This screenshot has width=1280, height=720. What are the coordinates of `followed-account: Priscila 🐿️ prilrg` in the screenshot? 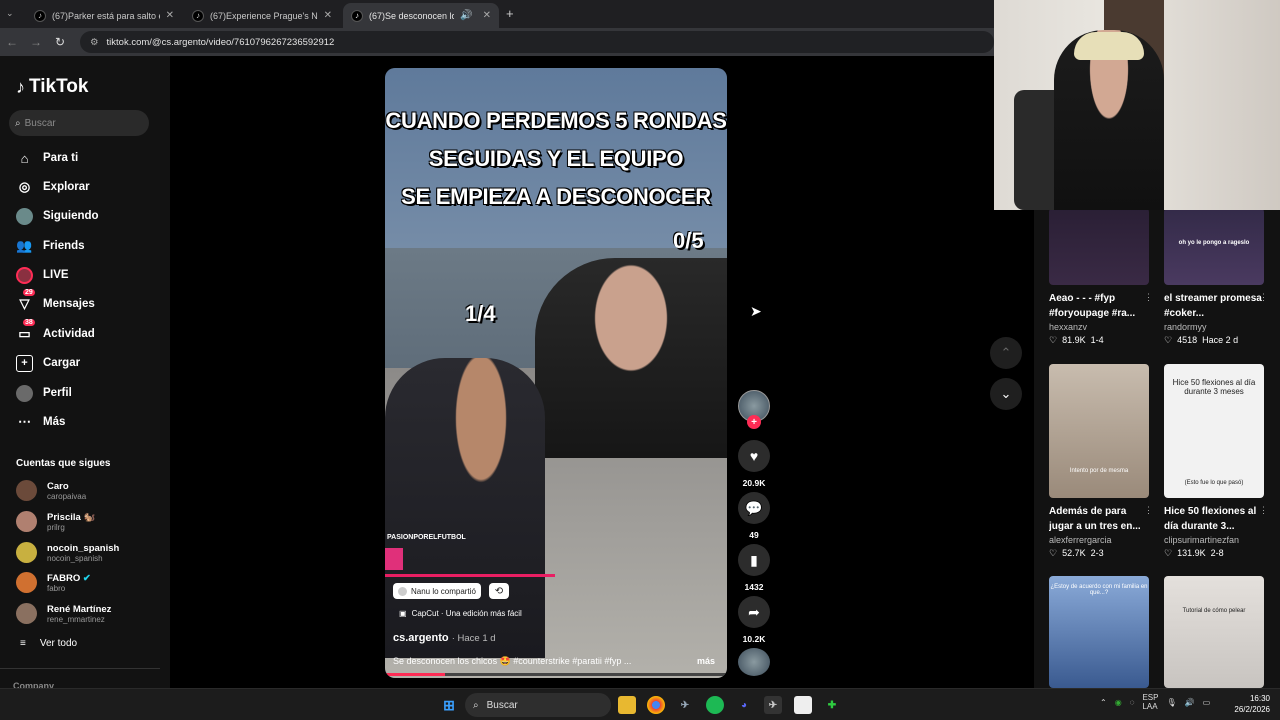 It's located at (55, 521).